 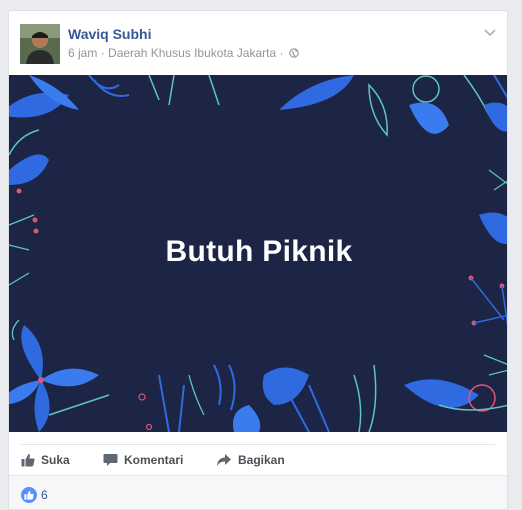 I want to click on post-meta: 6 jam · Daerah Khusus Ibukota Jakarta ·, so click(x=183, y=53).